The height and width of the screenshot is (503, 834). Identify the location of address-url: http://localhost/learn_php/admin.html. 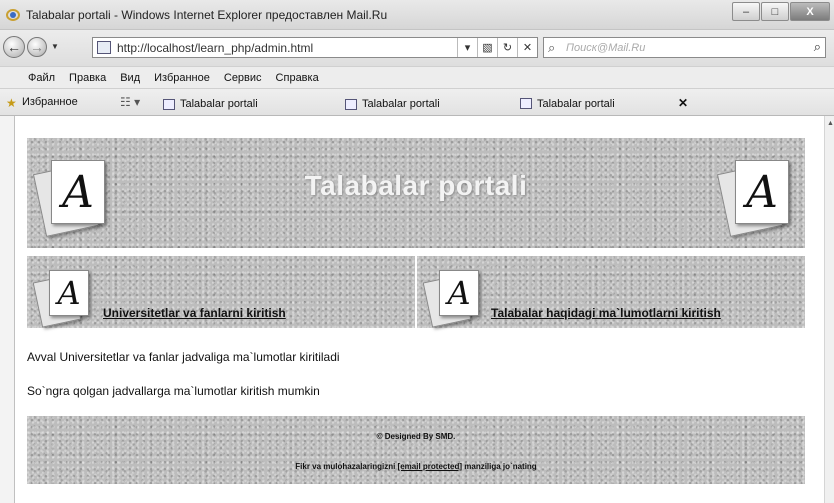
(215, 48).